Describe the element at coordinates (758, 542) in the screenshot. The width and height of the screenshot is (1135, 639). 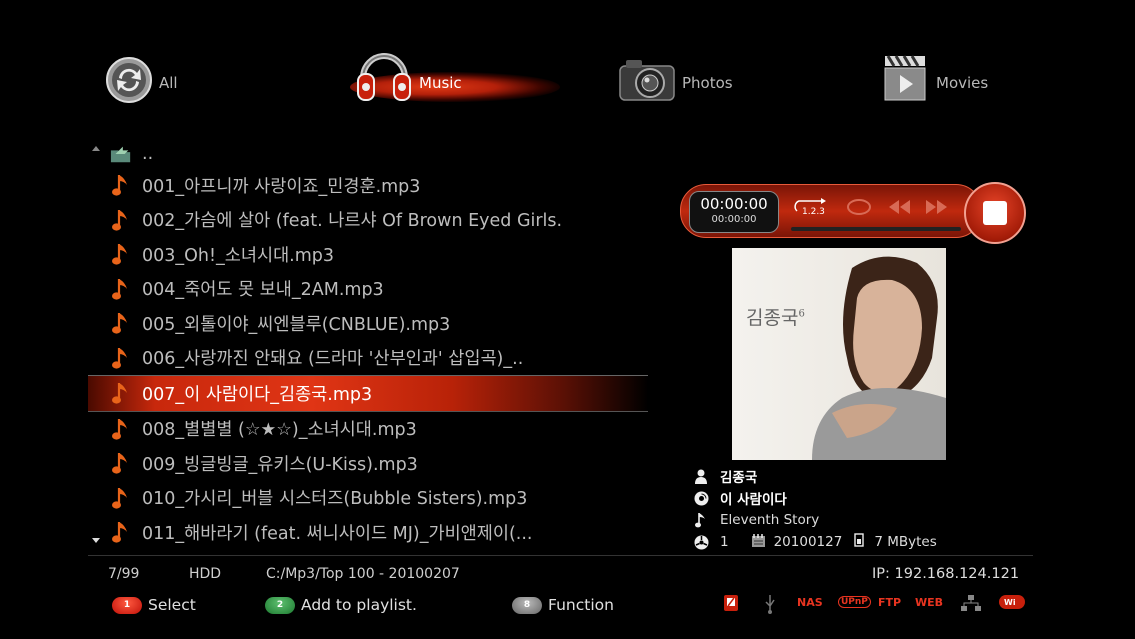
I see `calendar-icon` at that location.